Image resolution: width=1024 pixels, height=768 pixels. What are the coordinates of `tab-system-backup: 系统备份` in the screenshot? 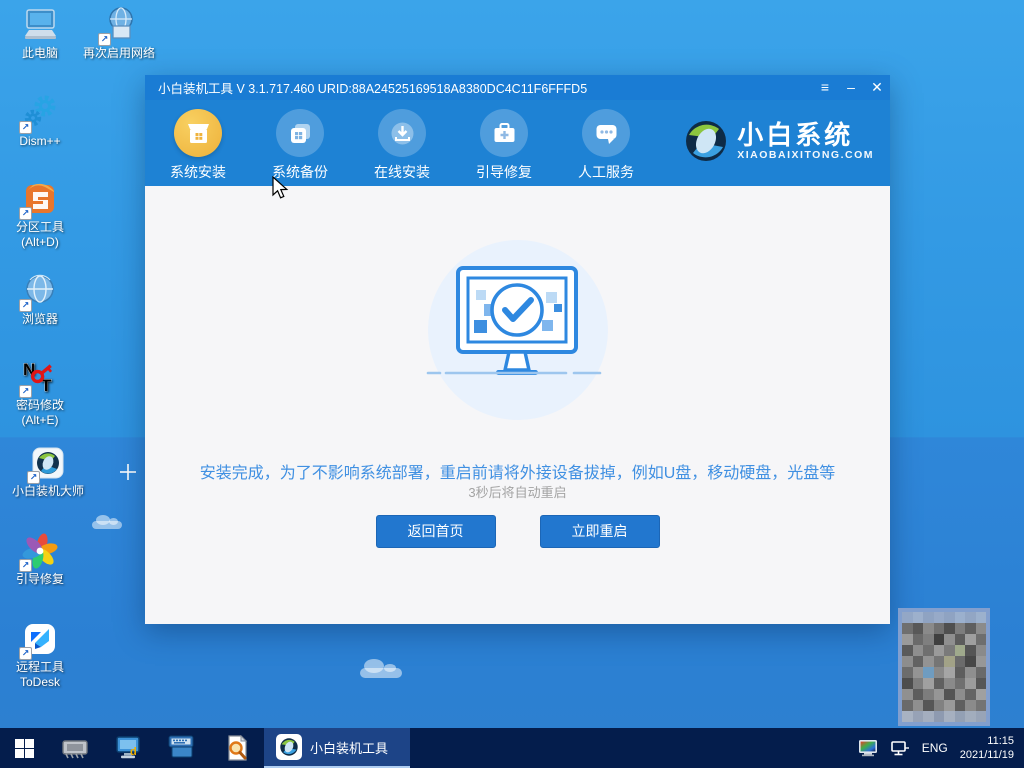 It's located at (300, 143).